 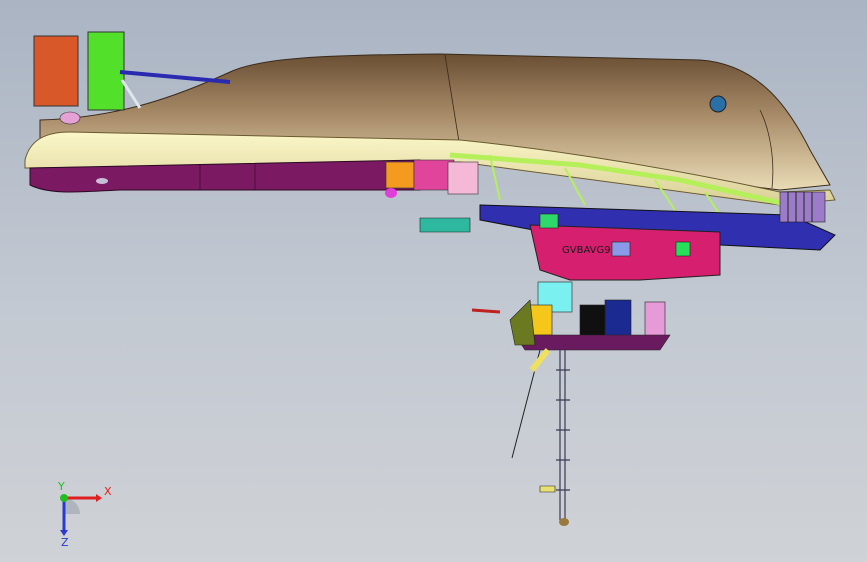 What do you see at coordinates (547, 489) in the screenshot?
I see `bracket` at bounding box center [547, 489].